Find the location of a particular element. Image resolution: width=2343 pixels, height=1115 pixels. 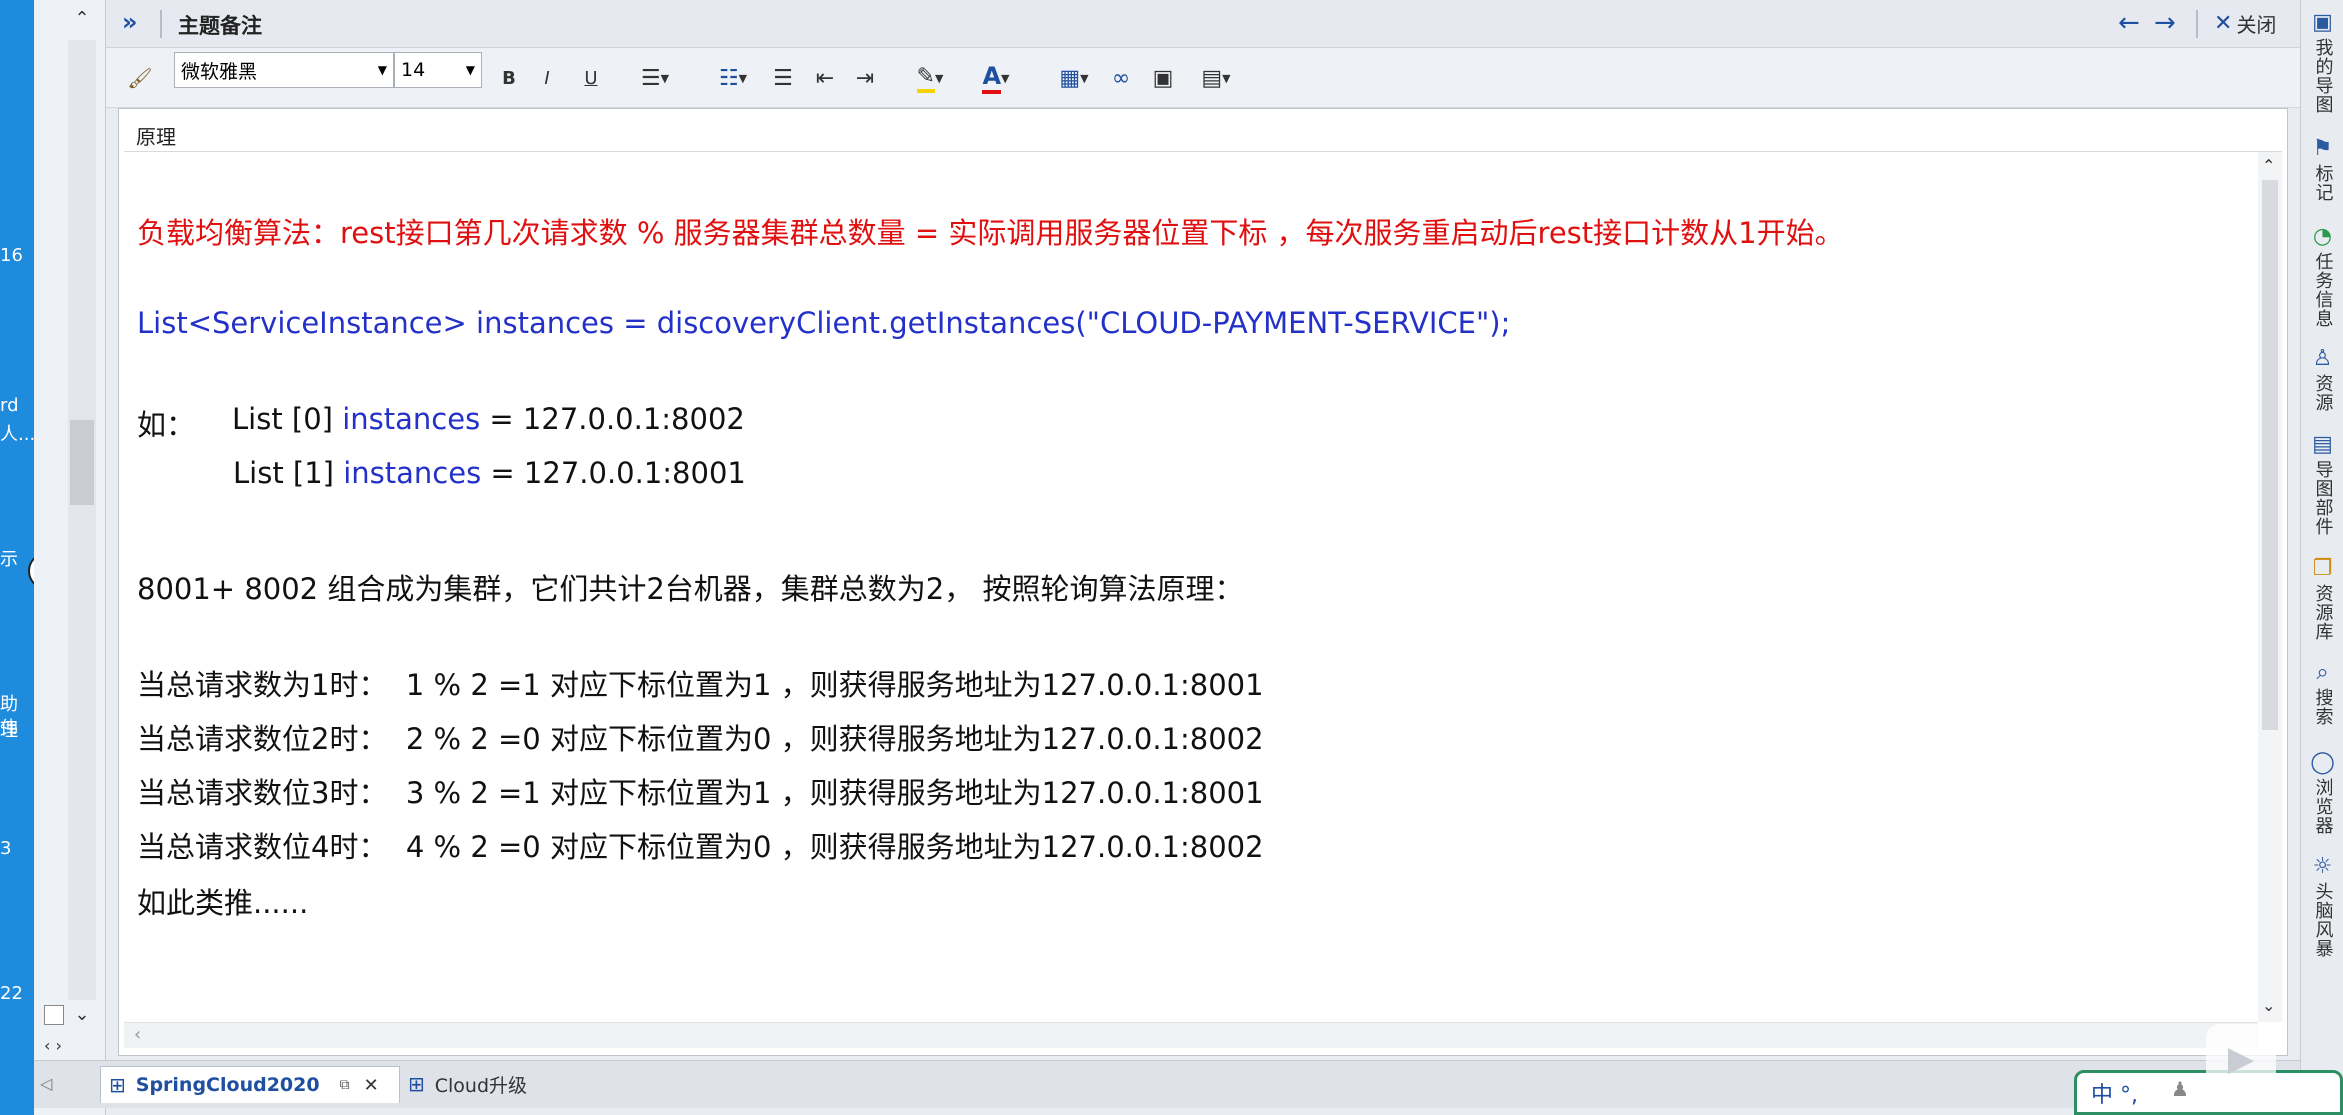

address-text: = 127.0.0.1:8002 is located at coordinates (612, 419).